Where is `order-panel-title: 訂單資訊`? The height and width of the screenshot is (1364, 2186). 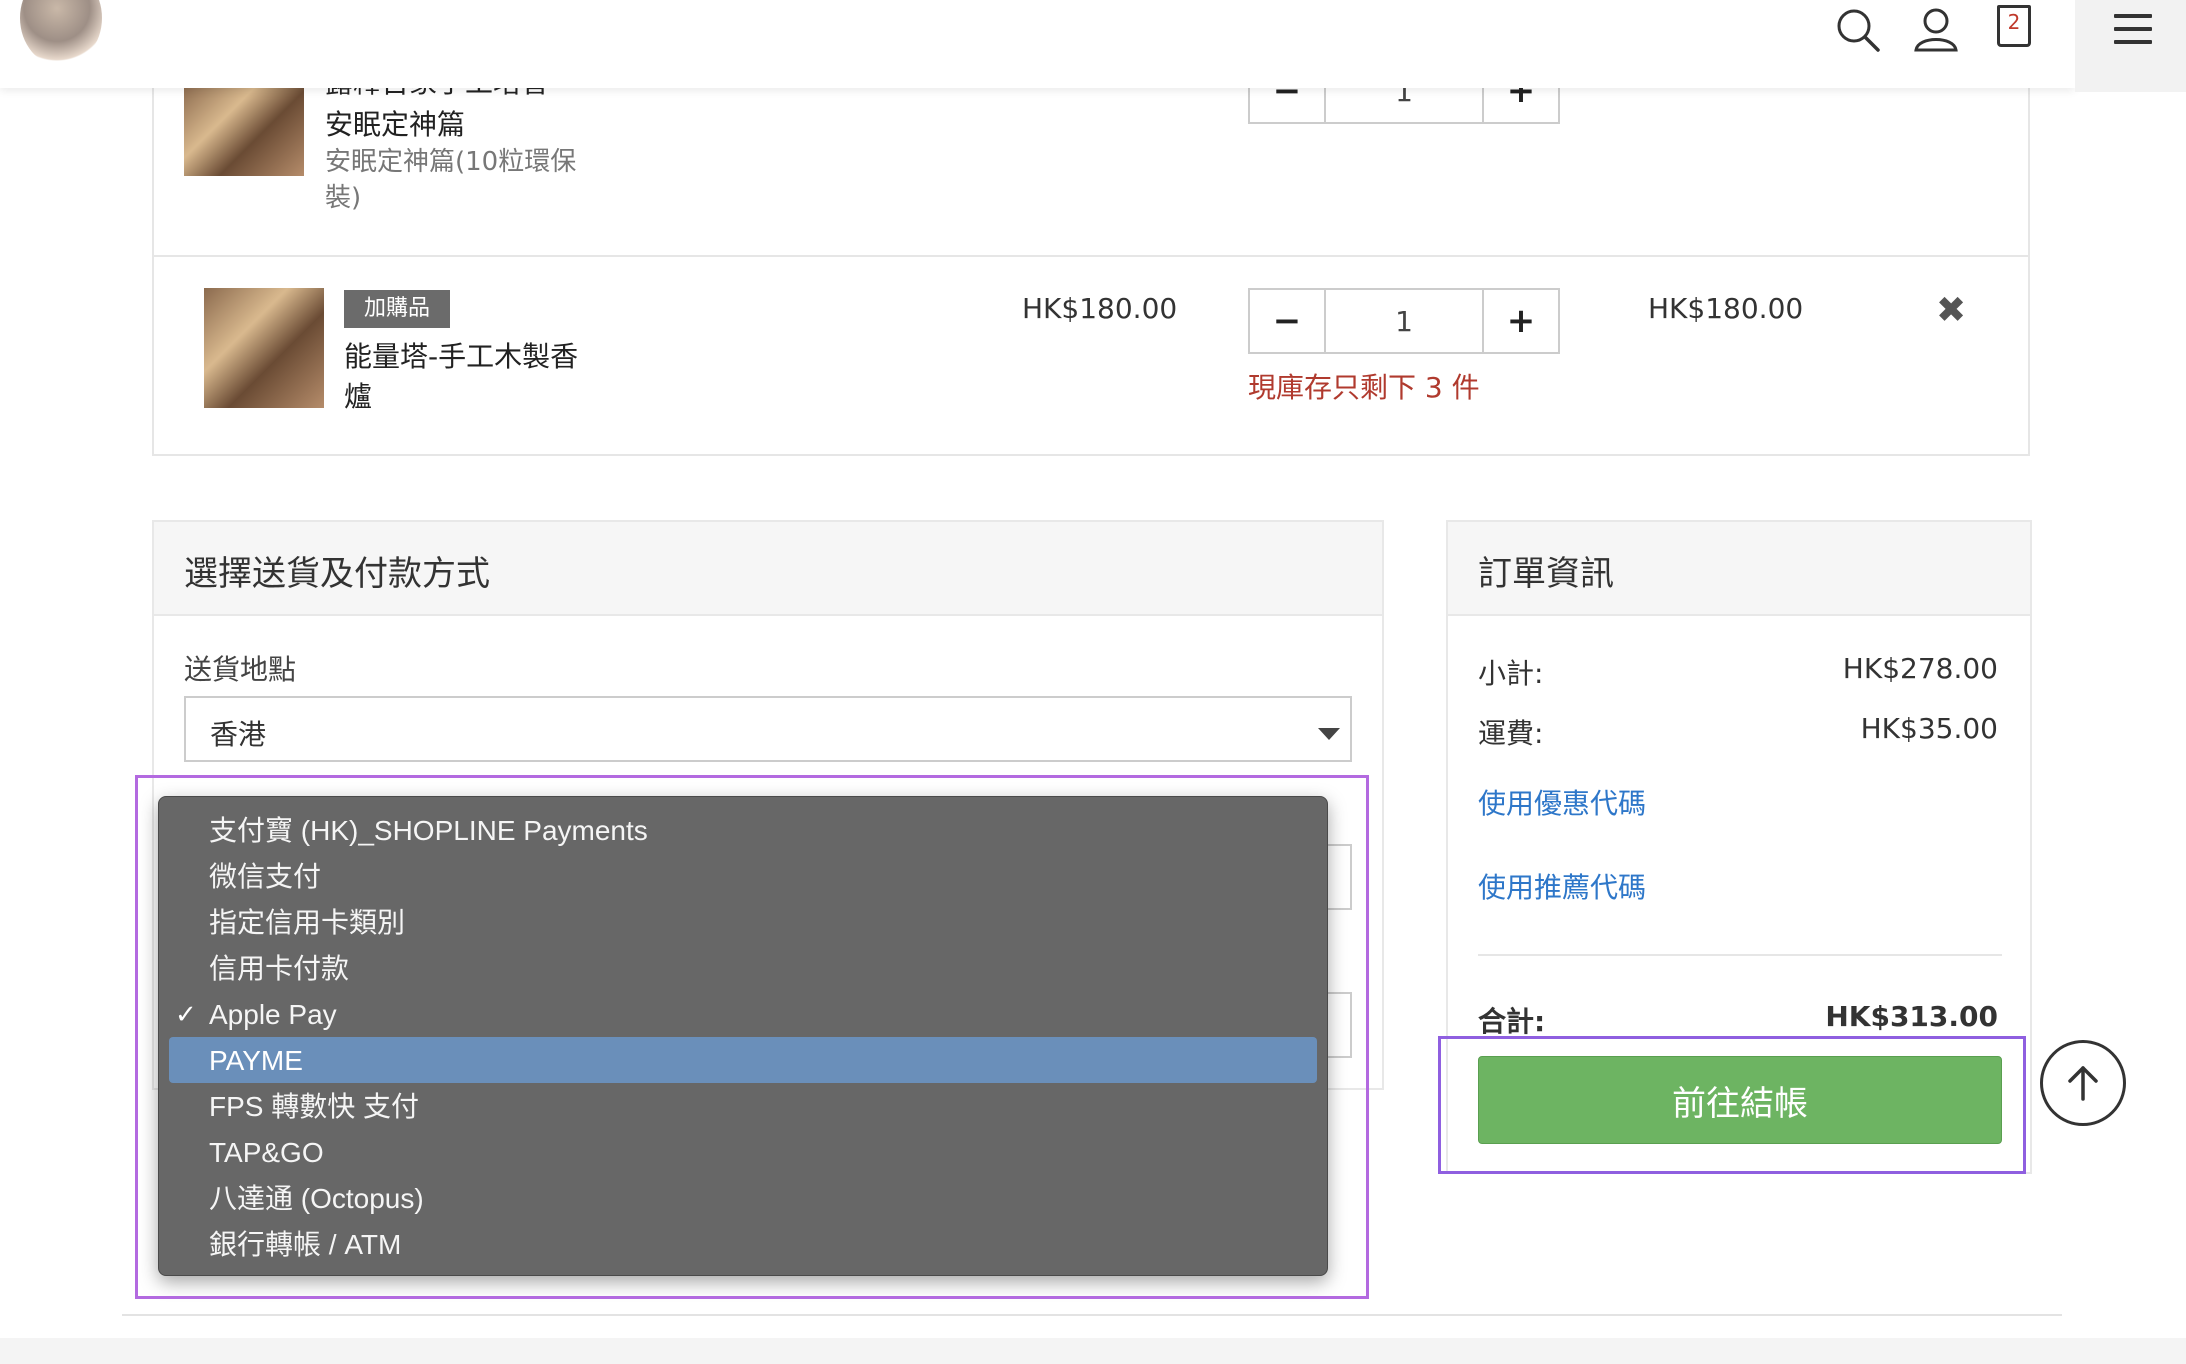 order-panel-title: 訂單資訊 is located at coordinates (1546, 574).